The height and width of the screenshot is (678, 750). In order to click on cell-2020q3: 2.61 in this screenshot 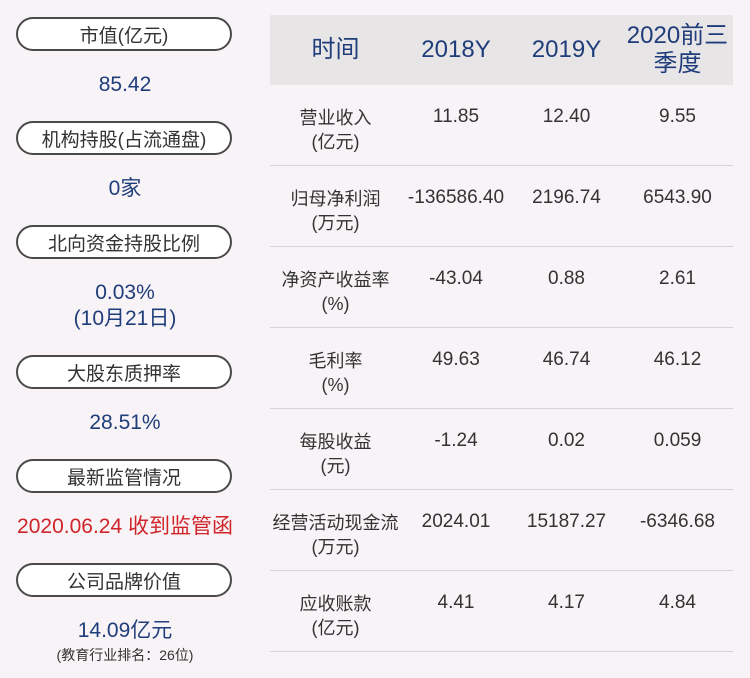, I will do `click(677, 278)`.